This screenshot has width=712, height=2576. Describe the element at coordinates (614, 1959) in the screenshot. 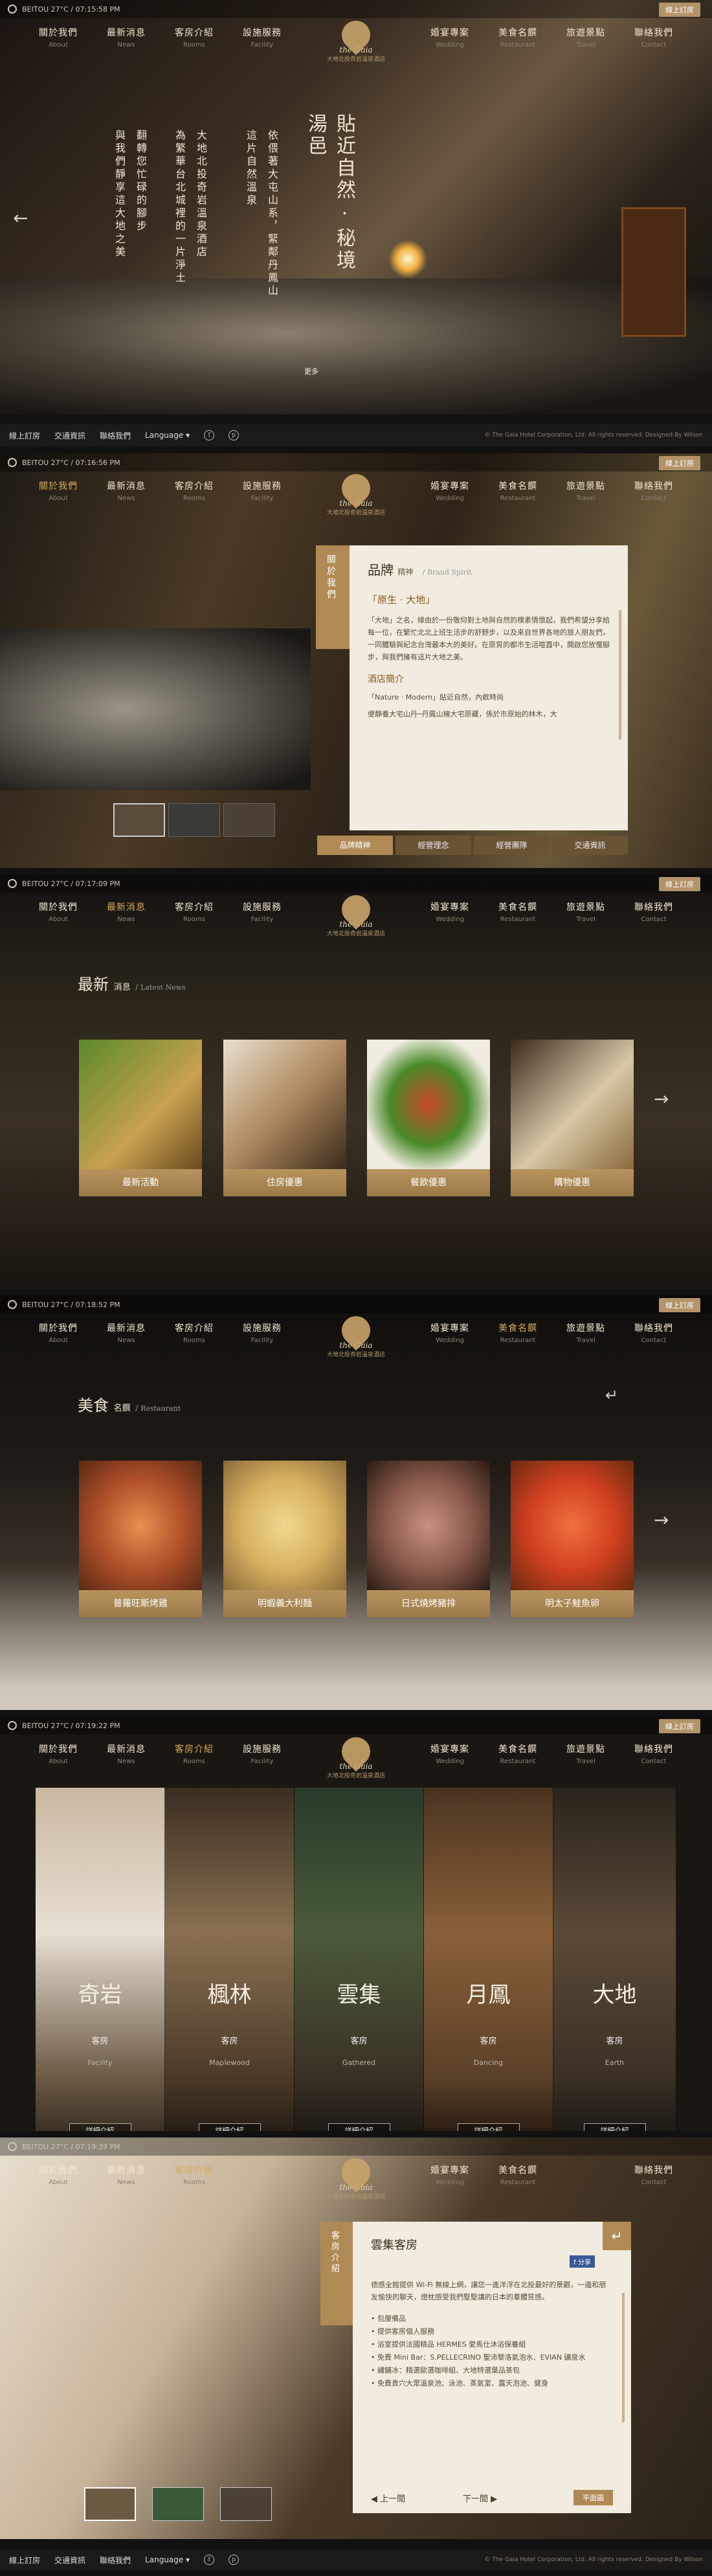

I see `room-column: 大地 客房 Earth 詳細介紹` at that location.